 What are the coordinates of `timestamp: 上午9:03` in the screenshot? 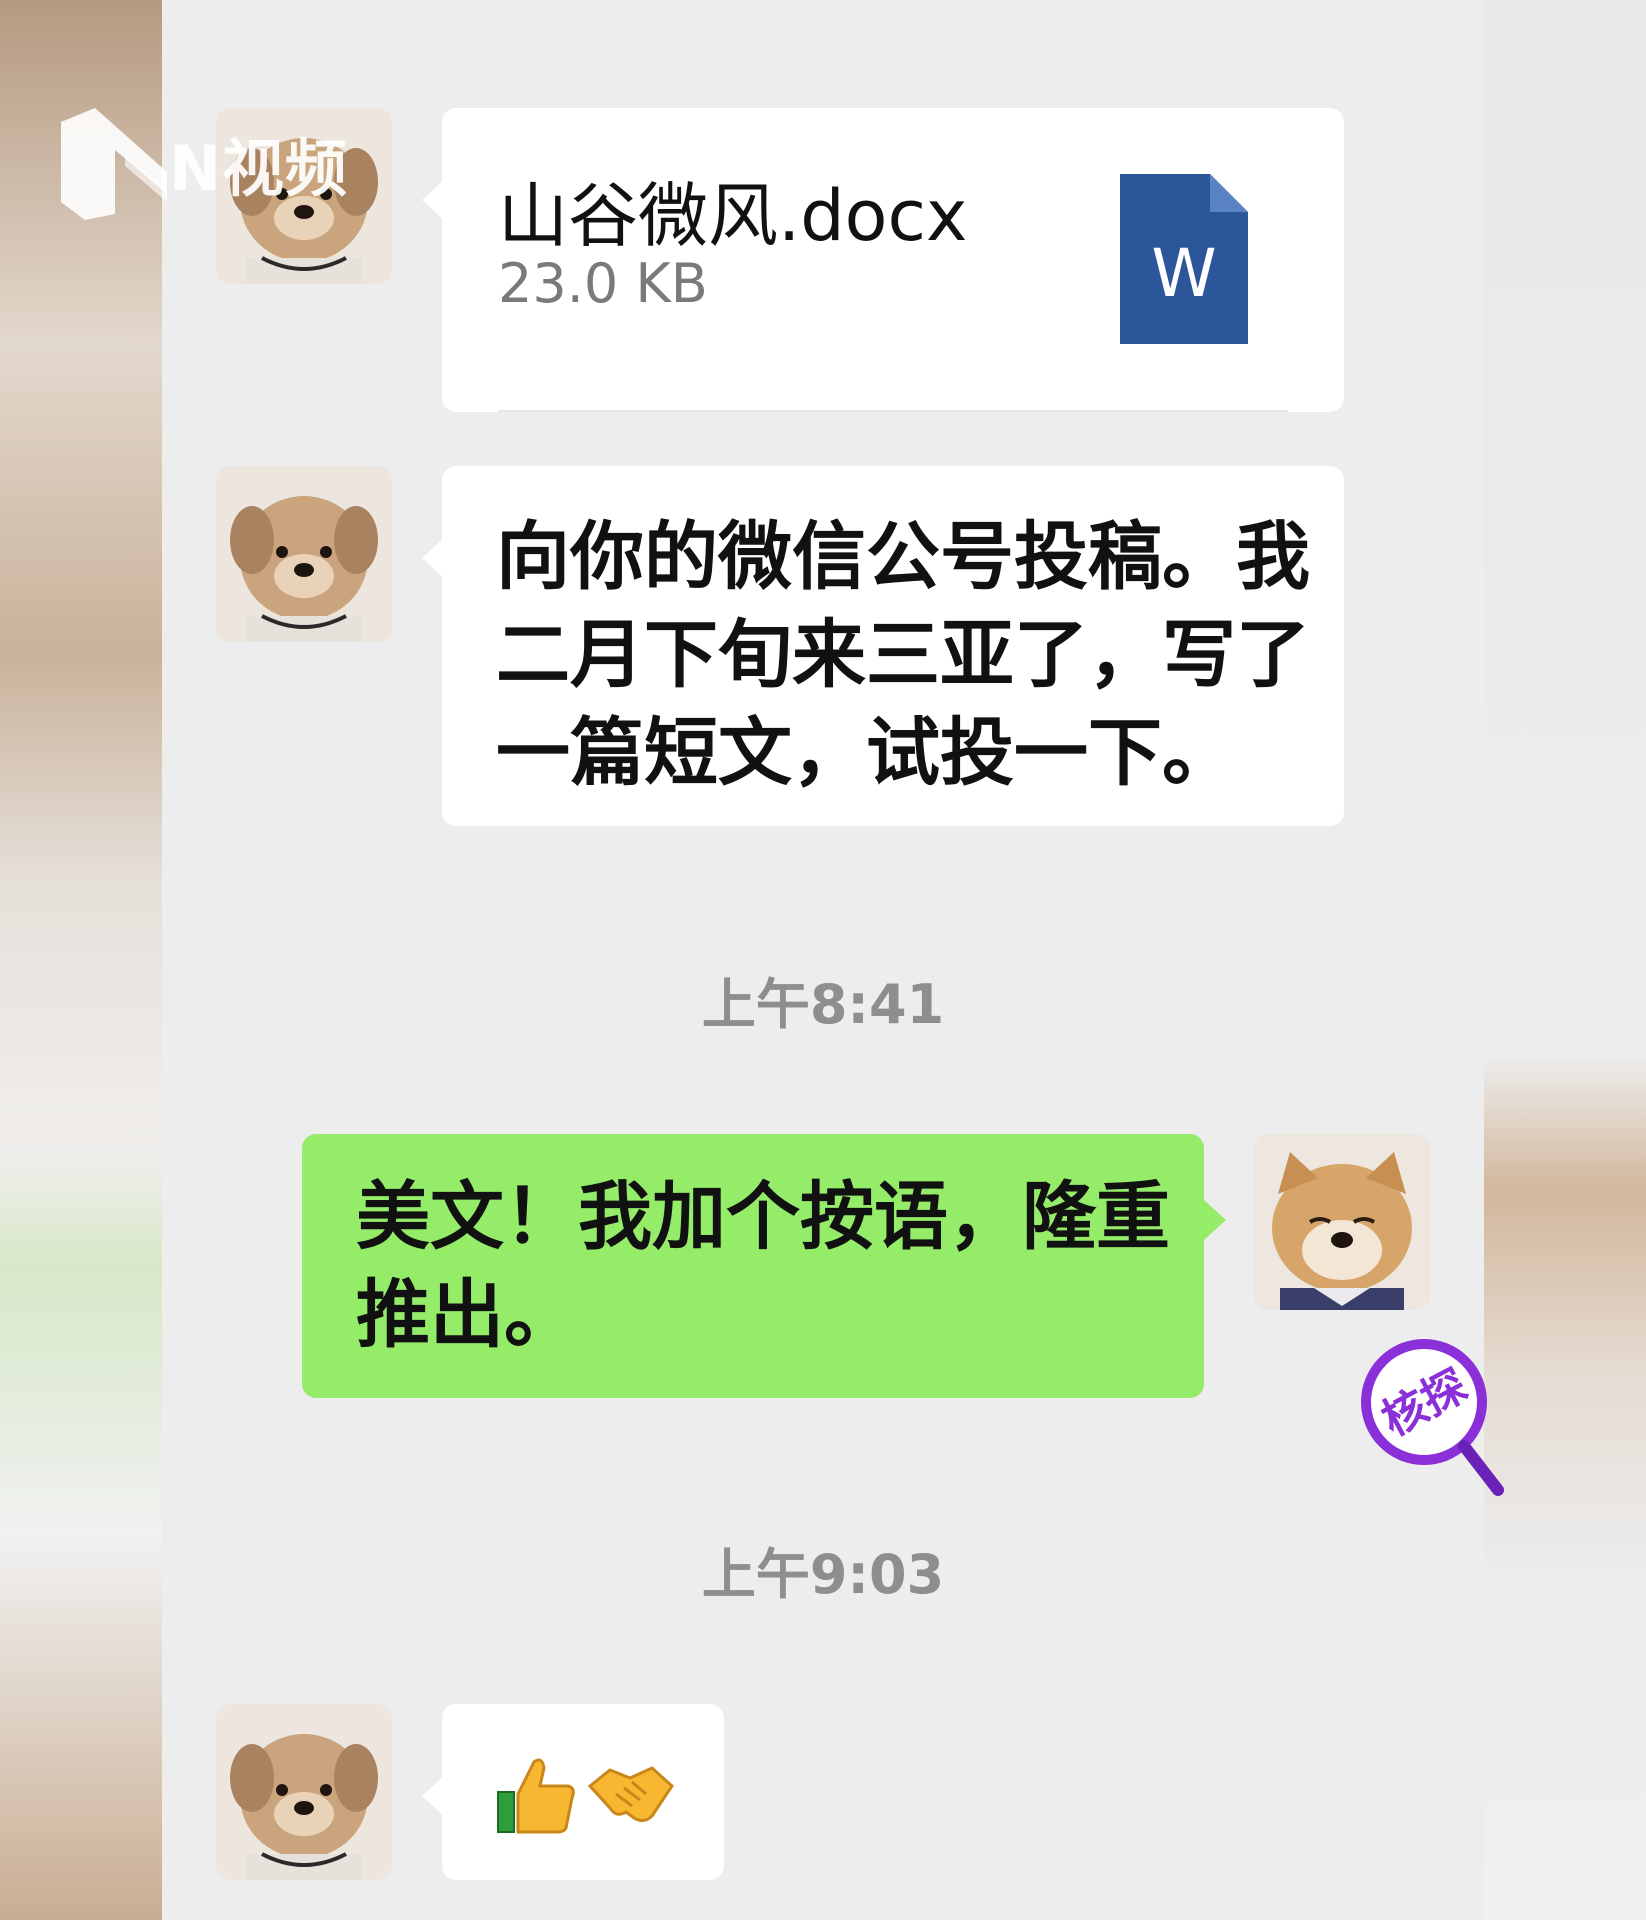 It's located at (823, 1574).